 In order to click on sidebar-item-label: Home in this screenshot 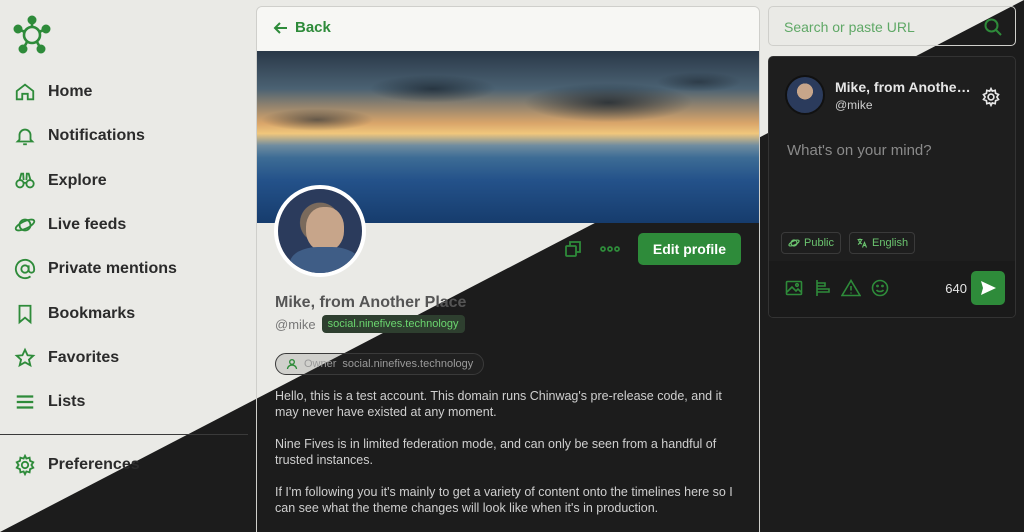, I will do `click(70, 91)`.